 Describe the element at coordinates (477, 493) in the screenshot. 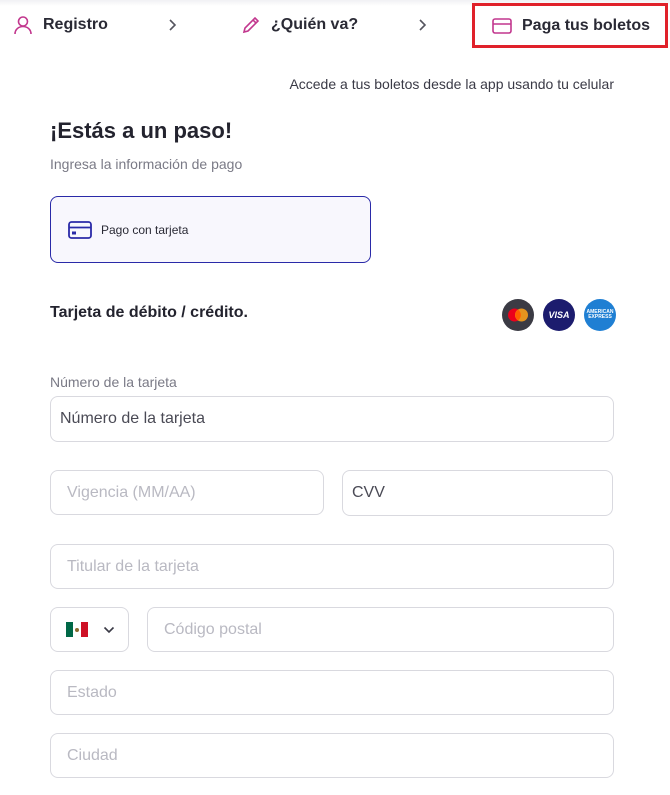

I see `cvv-input` at that location.